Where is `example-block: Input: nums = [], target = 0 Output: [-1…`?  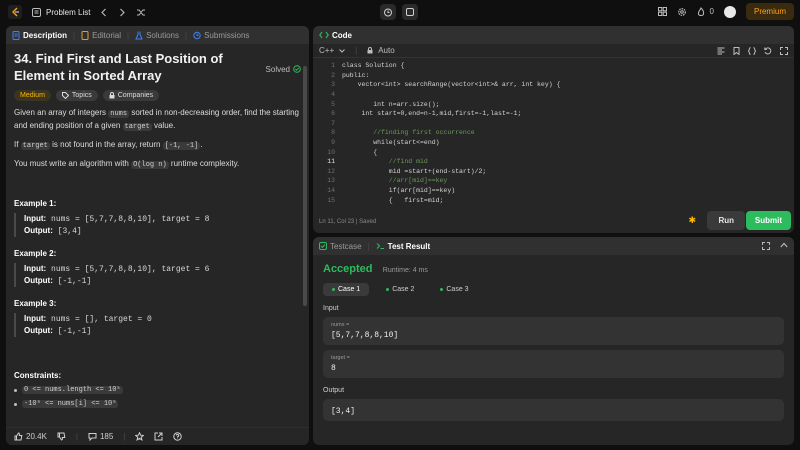
example-block: Input: nums = [], target = 0 Output: [-1… is located at coordinates (157, 325).